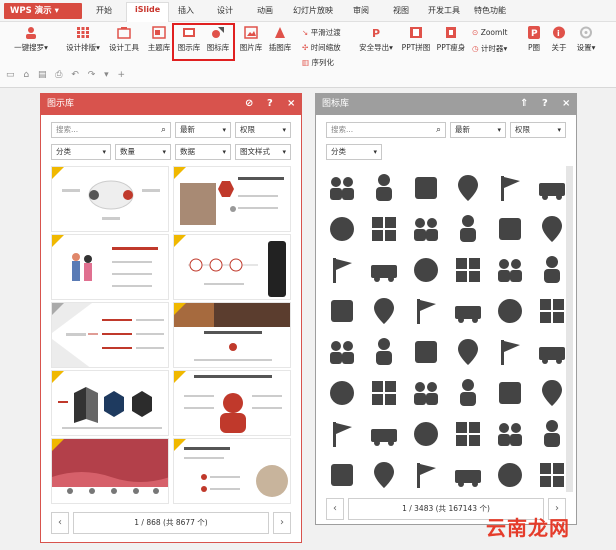 The height and width of the screenshot is (550, 616). I want to click on tab-developer: 开发工具, so click(444, 10).